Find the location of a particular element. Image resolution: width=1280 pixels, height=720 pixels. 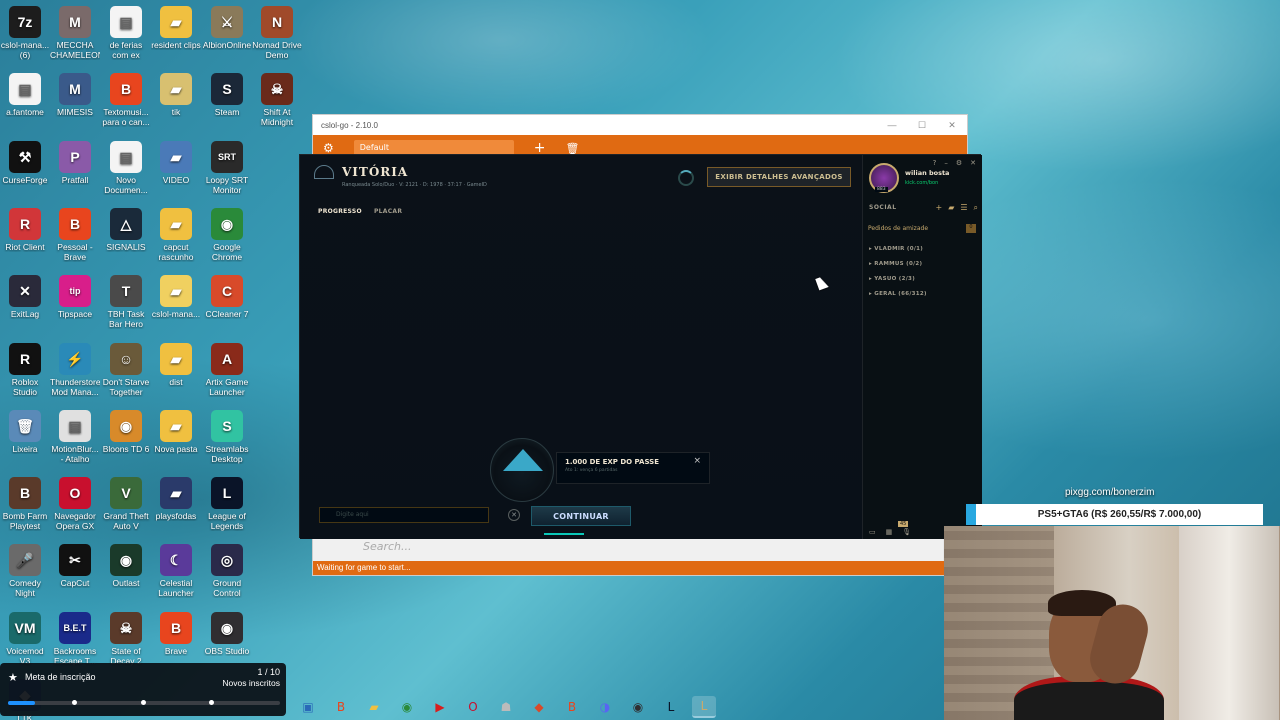

gear-icon: ⚙ is located at coordinates (328, 148).